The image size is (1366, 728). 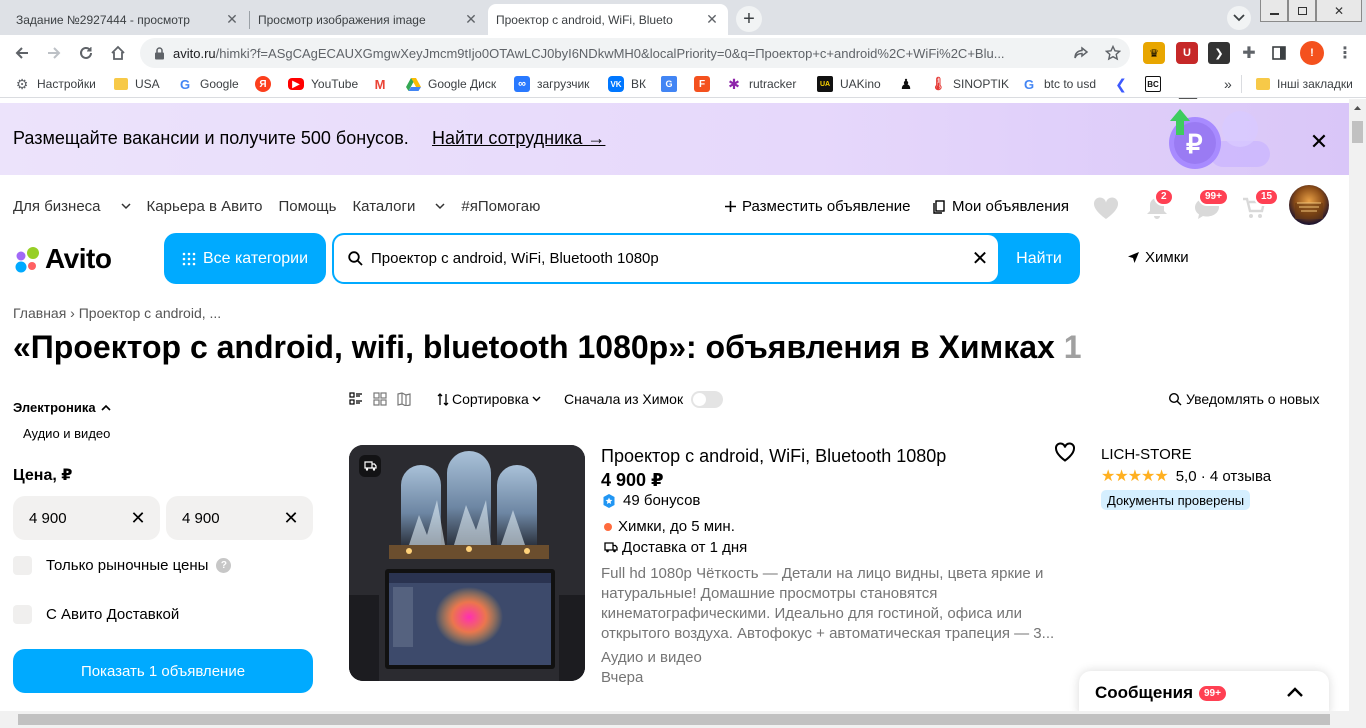 I want to click on extension-3-icon: ❯, so click(x=1219, y=53).